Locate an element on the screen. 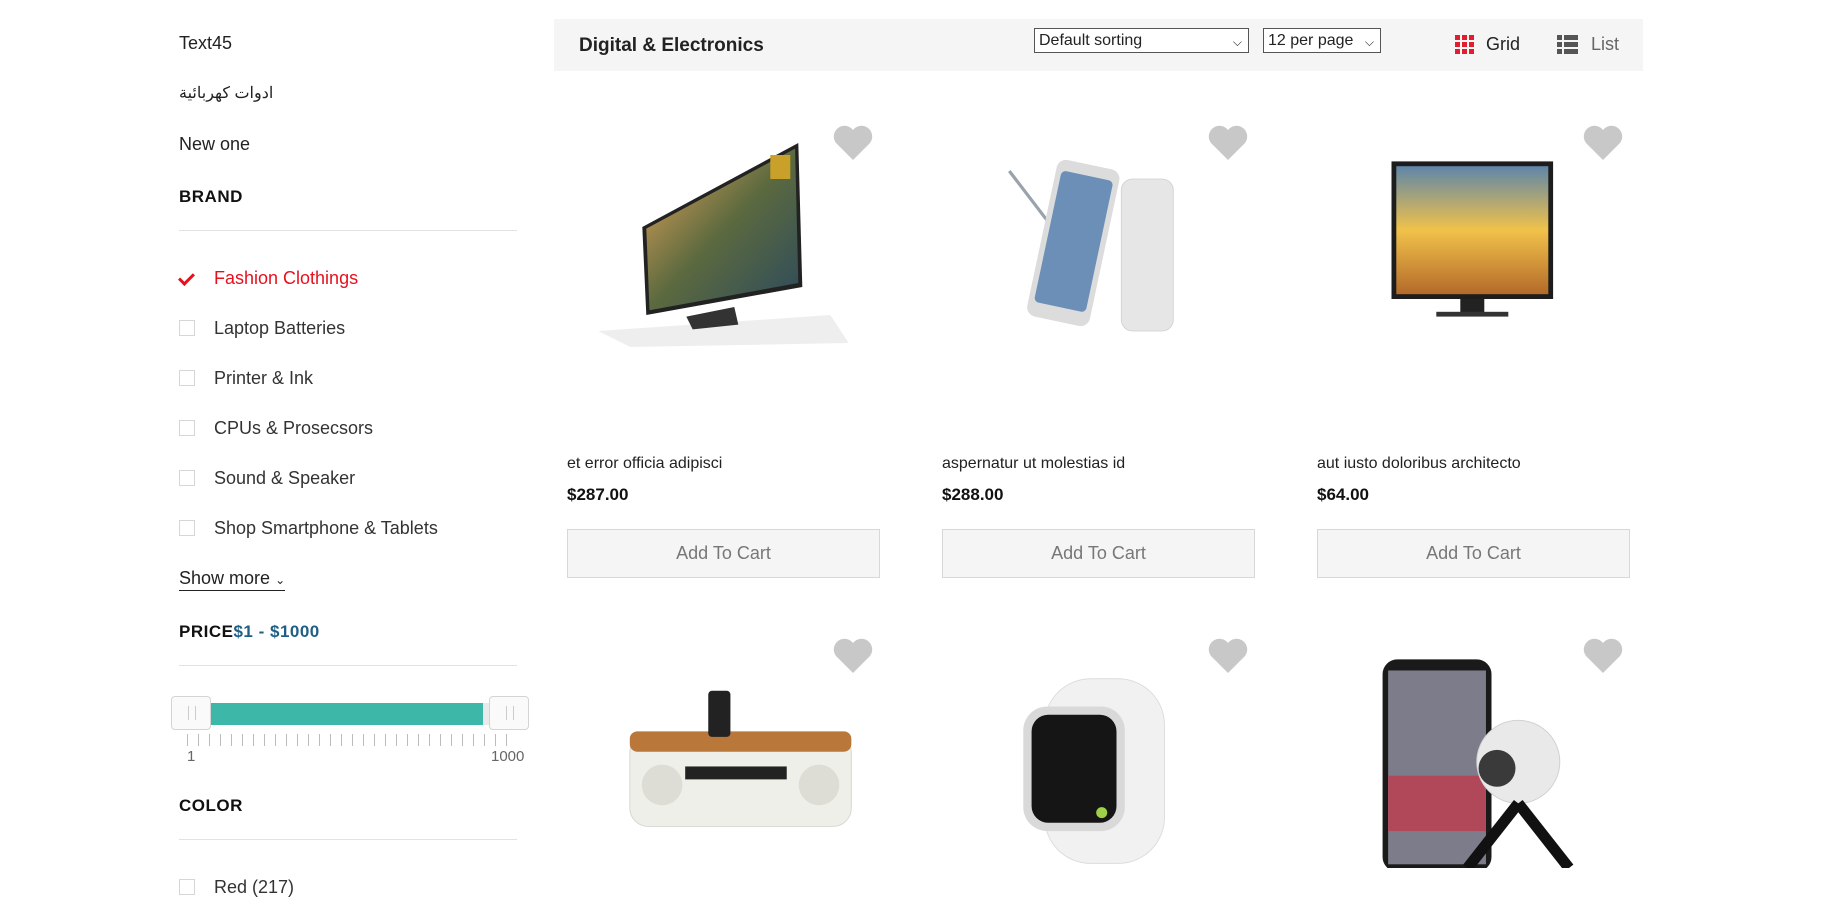 This screenshot has height=898, width=1835. grid-label: Grid is located at coordinates (1503, 44).